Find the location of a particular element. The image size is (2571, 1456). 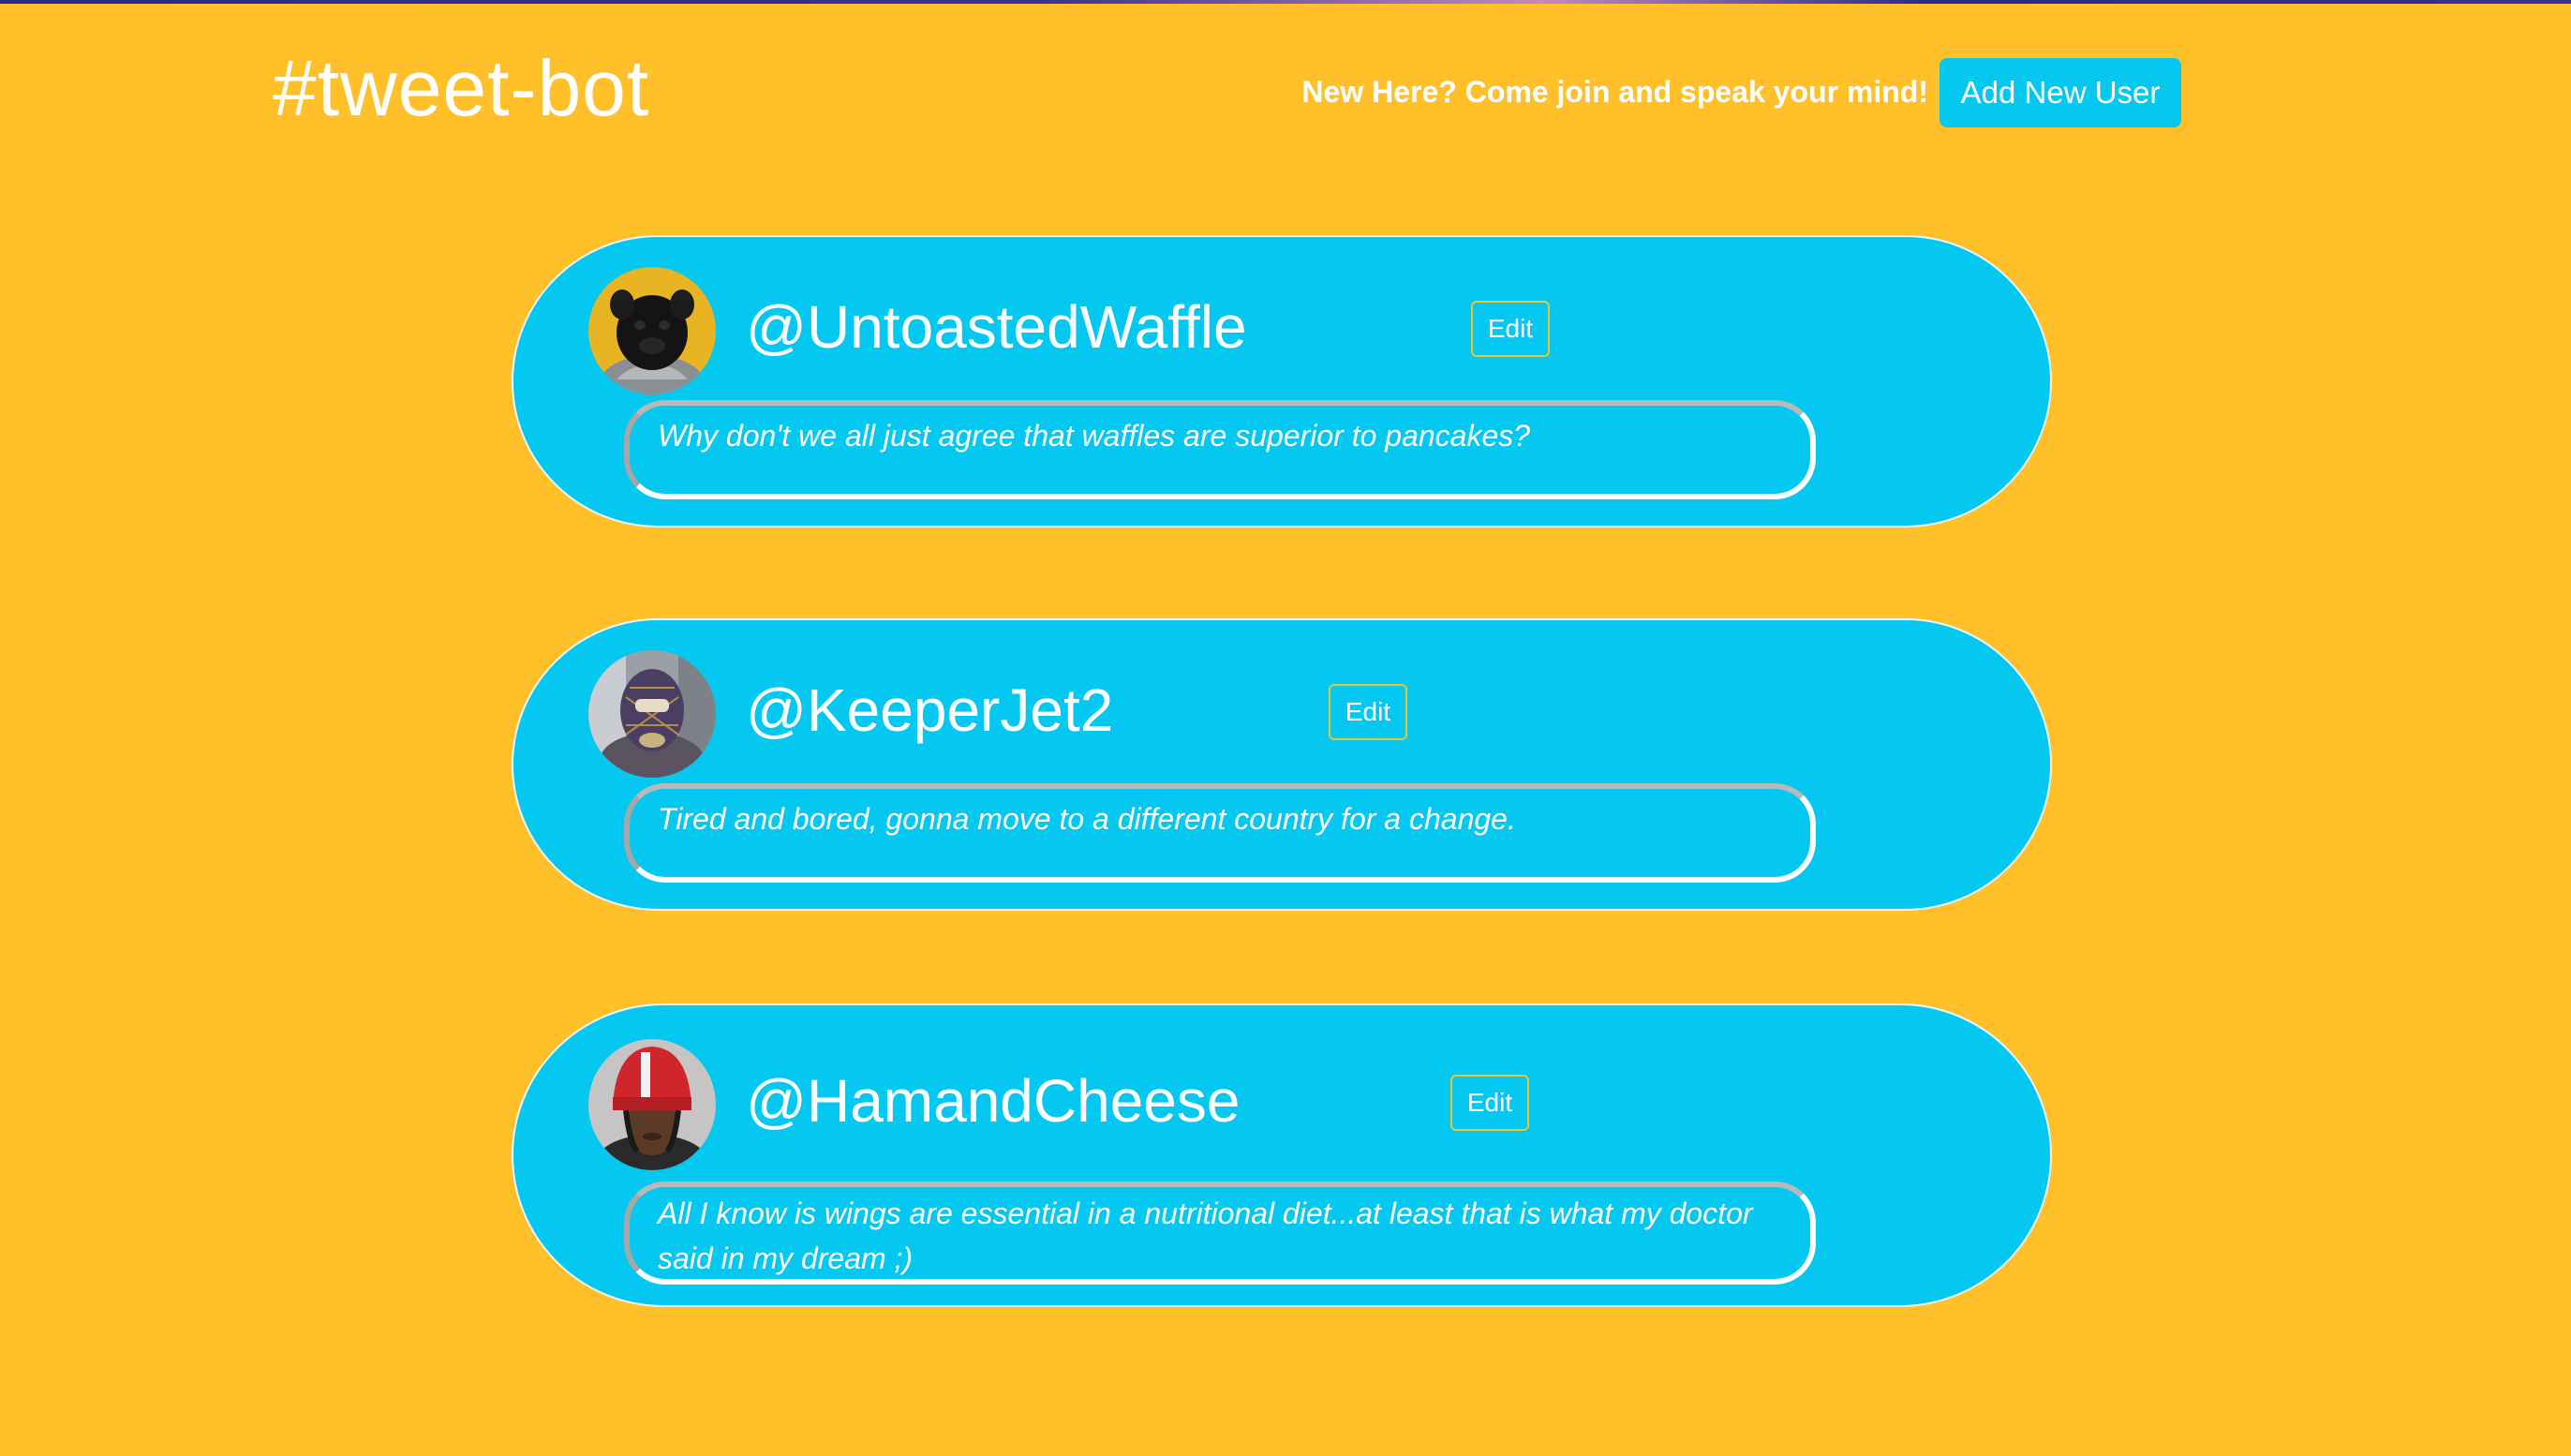

user-handle: @KeeperJet2 is located at coordinates (930, 710).